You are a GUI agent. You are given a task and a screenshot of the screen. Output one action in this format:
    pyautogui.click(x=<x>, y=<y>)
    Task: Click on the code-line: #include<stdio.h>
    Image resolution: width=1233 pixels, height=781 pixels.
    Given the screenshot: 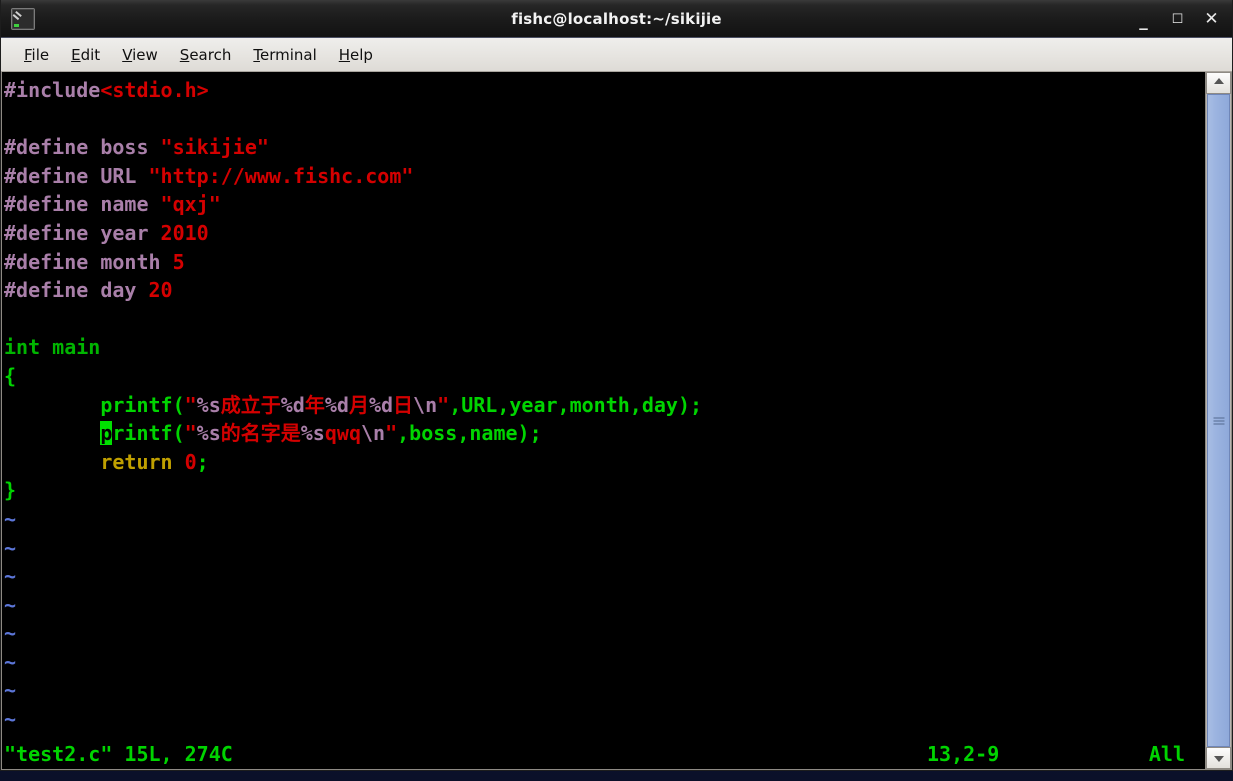 What is the action you would take?
    pyautogui.click(x=106, y=90)
    